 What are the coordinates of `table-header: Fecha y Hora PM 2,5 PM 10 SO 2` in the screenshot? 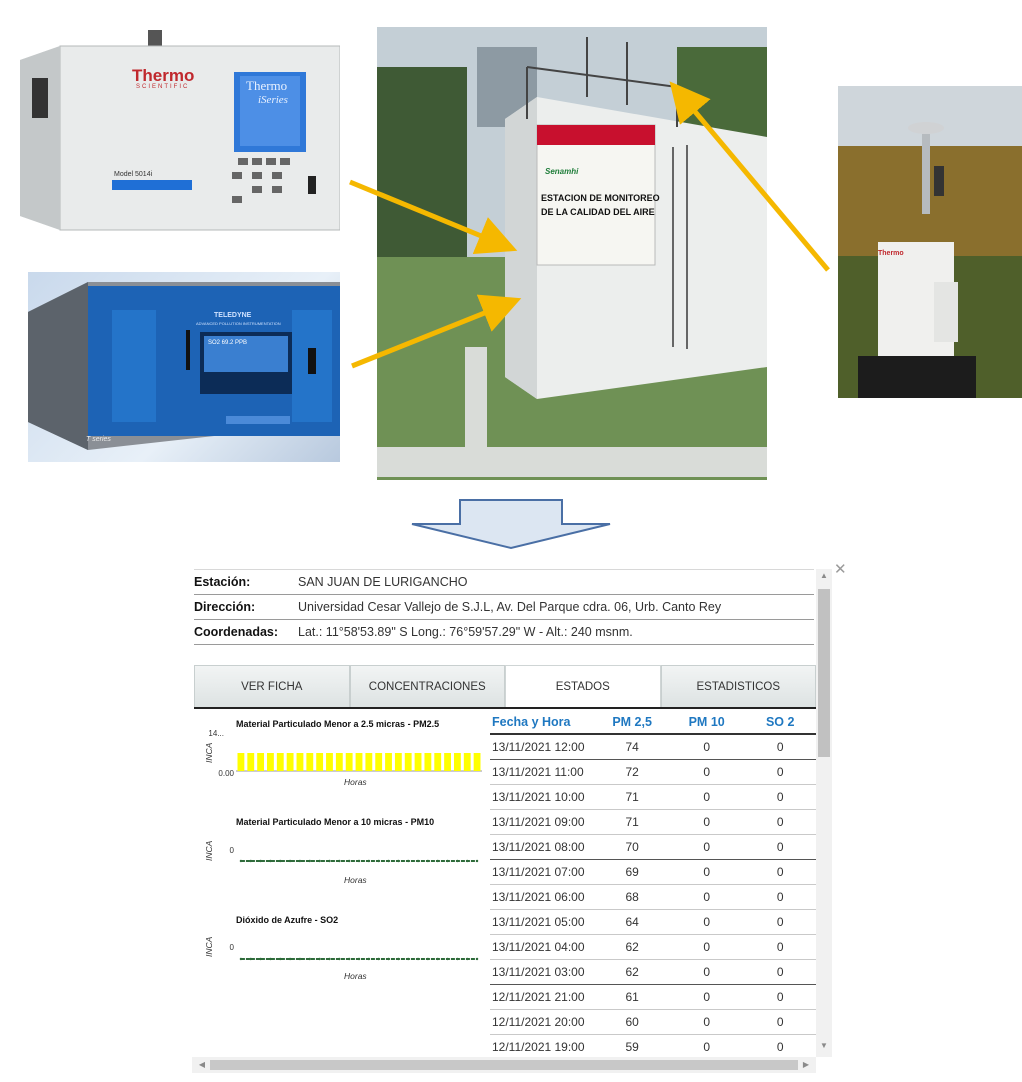 It's located at (653, 723).